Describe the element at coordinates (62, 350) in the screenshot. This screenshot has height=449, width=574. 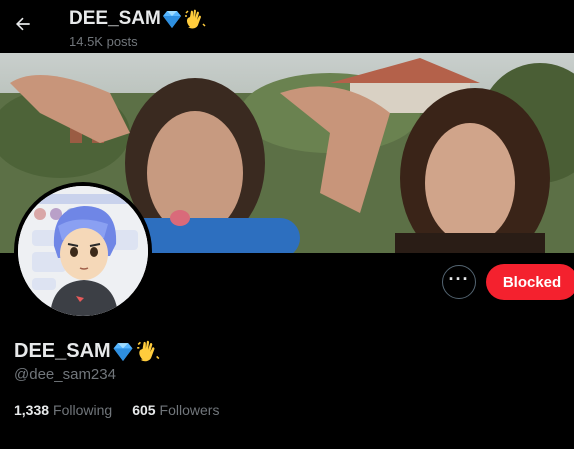
I see `profile-display-name: DEE_SAM` at that location.